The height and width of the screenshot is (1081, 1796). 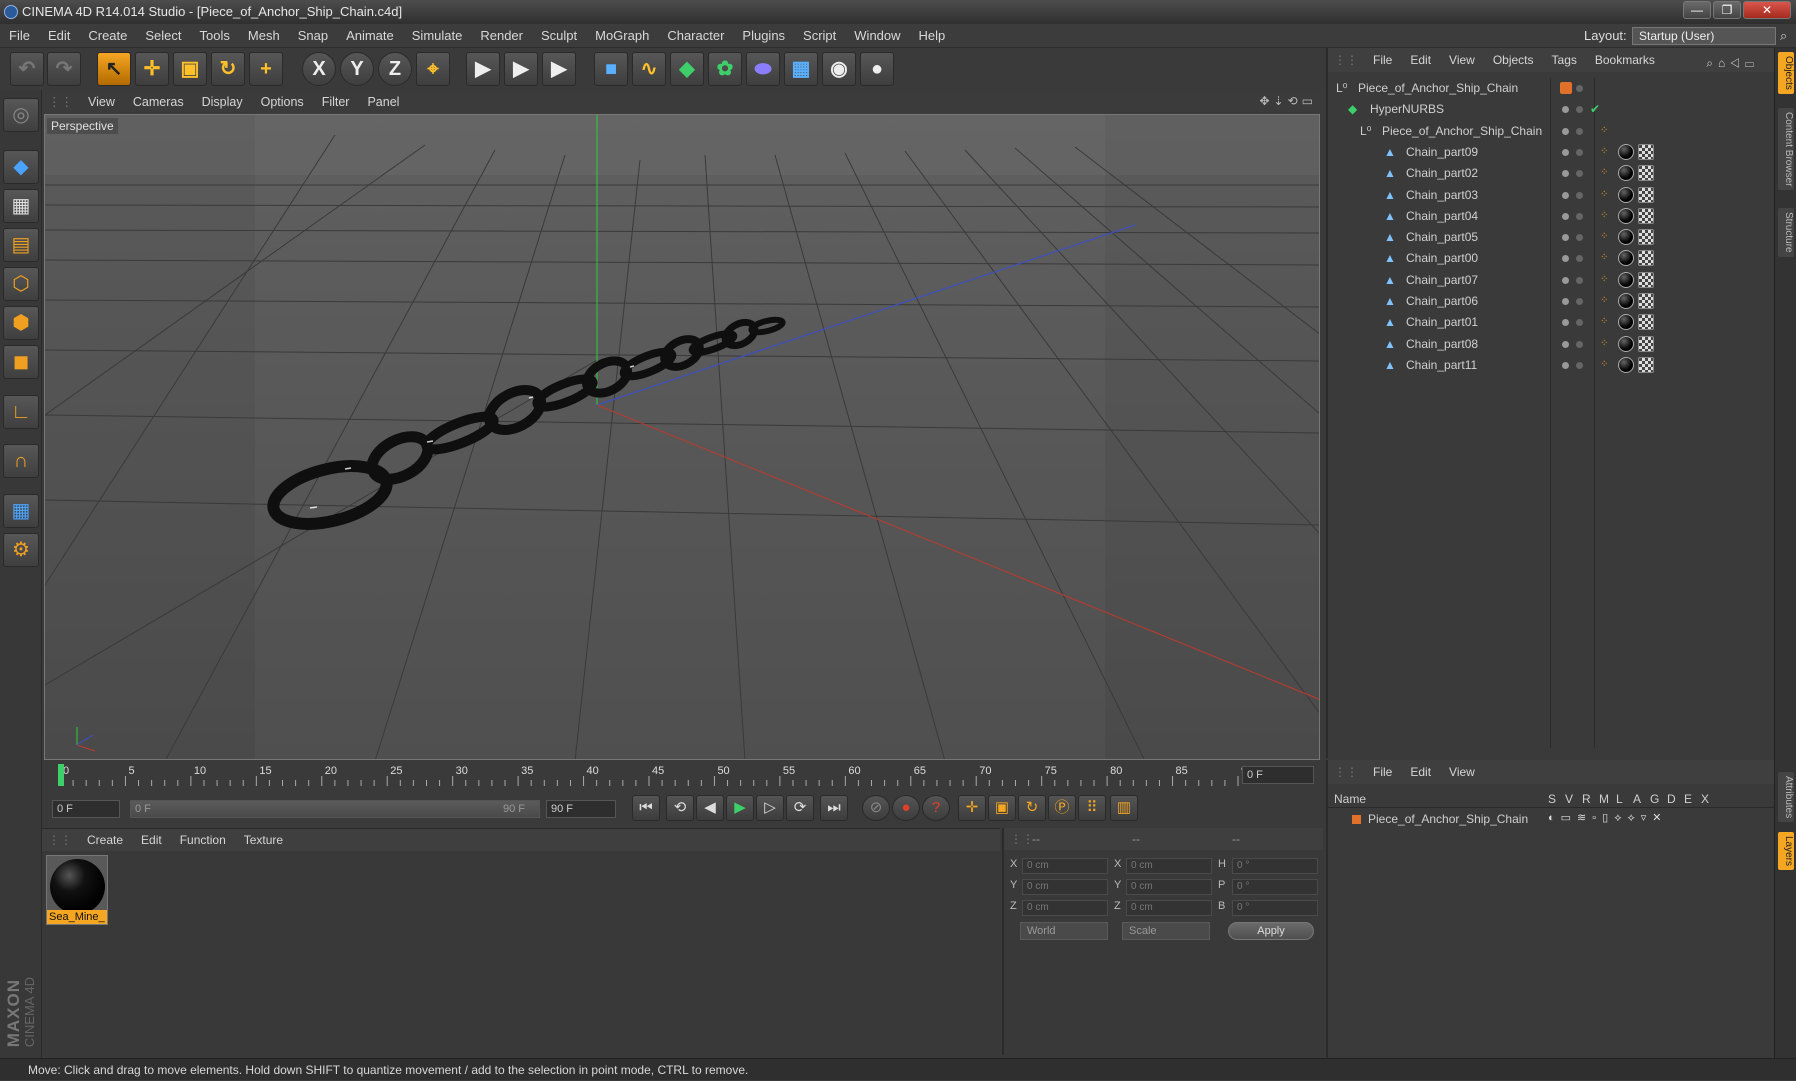 I want to click on play-button: ▶, so click(x=740, y=808).